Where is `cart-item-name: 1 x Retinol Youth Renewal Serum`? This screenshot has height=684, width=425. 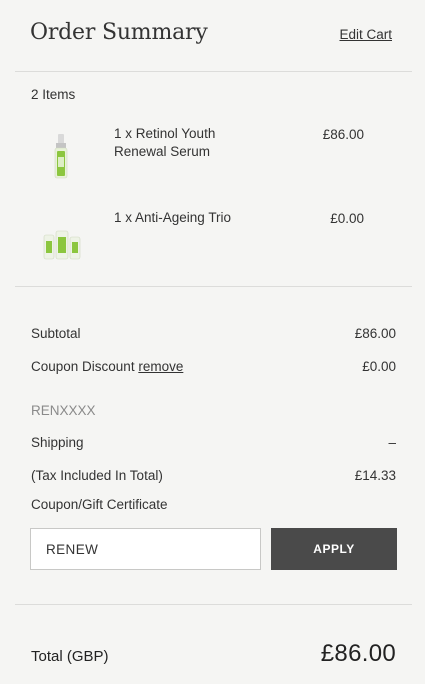 cart-item-name: 1 x Retinol Youth Renewal Serum is located at coordinates (165, 142).